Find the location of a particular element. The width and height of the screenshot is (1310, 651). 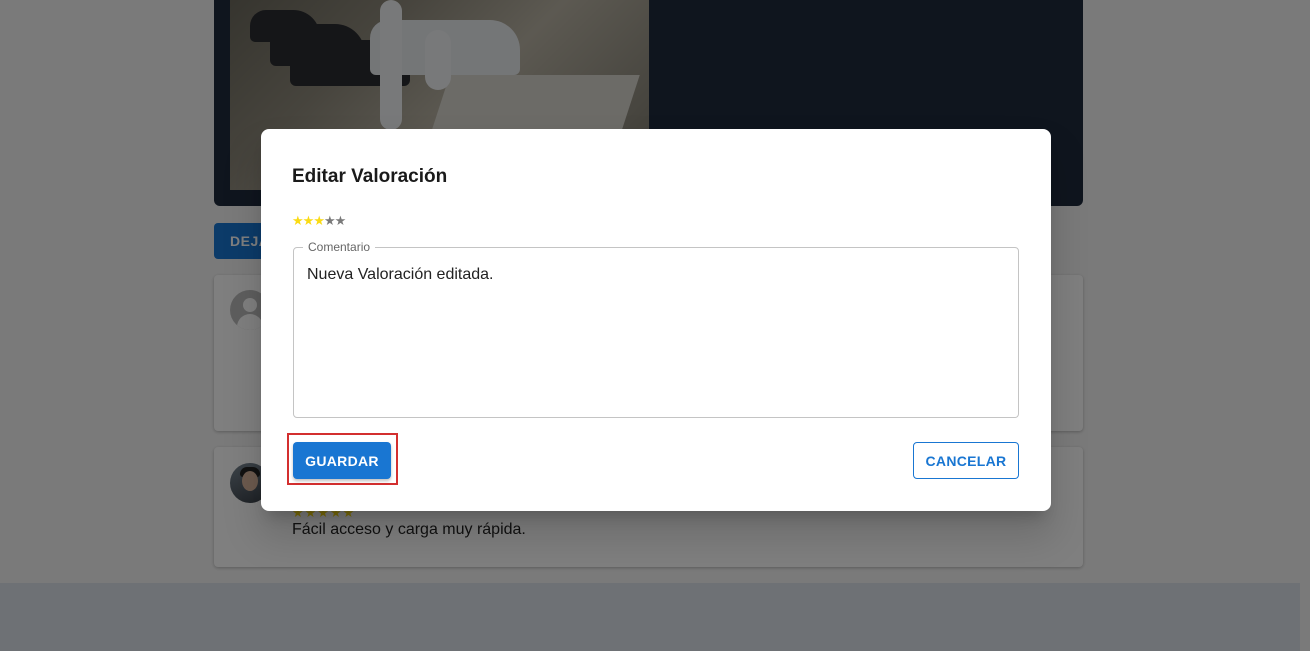

rating-stars: ★★★★★ is located at coordinates (319, 221).